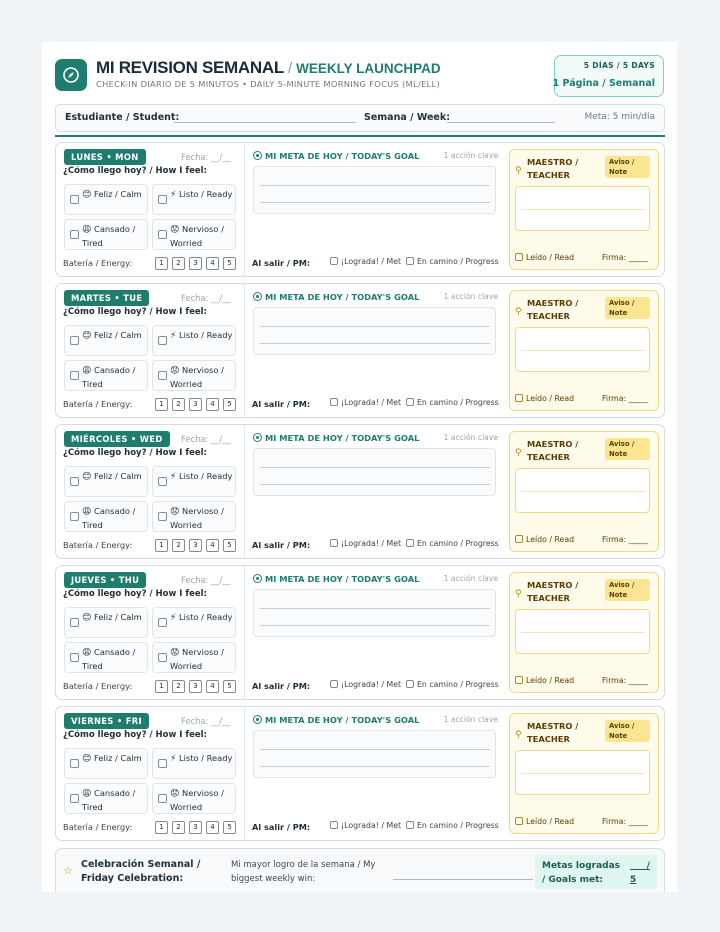  Describe the element at coordinates (501, 122) in the screenshot. I see `week-field` at that location.